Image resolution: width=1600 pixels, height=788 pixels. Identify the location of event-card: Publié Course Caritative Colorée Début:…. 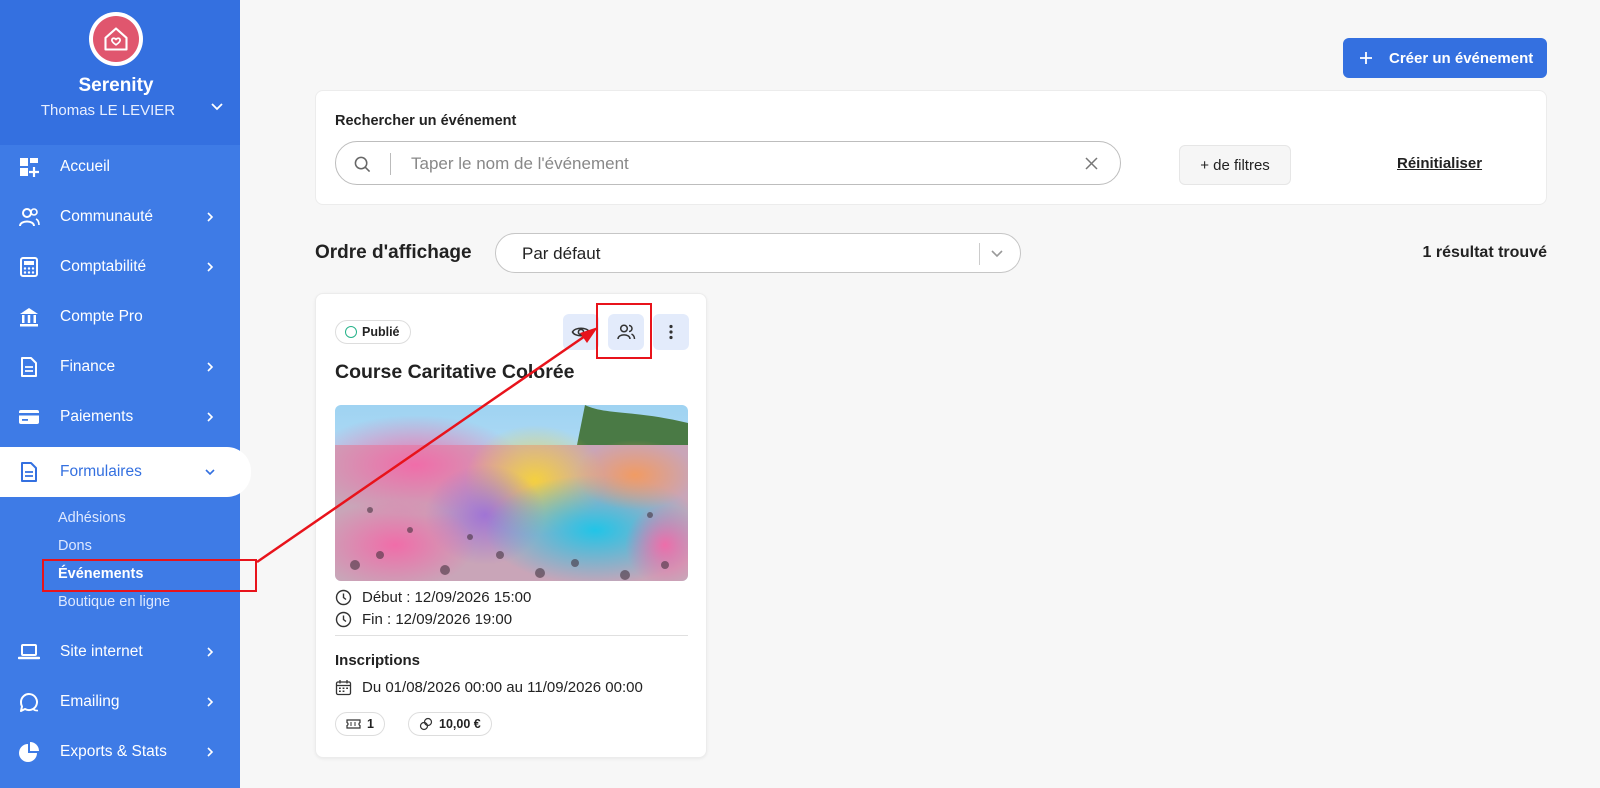
(511, 525).